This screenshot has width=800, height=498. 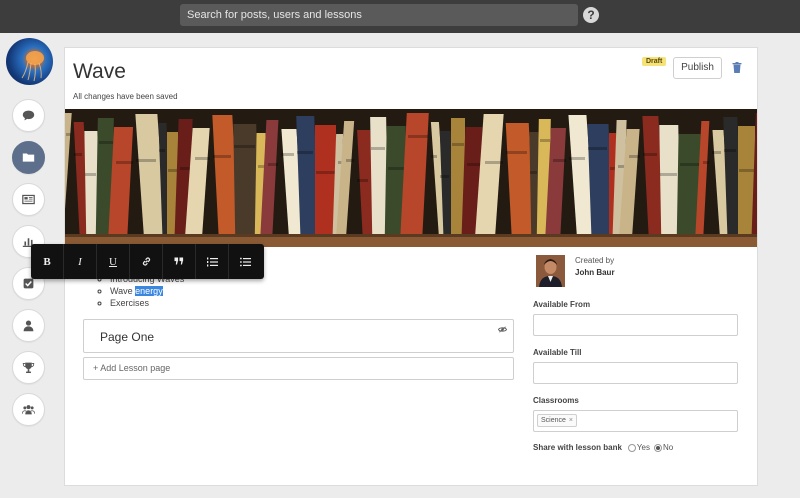 What do you see at coordinates (737, 67) in the screenshot?
I see `trash-icon` at bounding box center [737, 67].